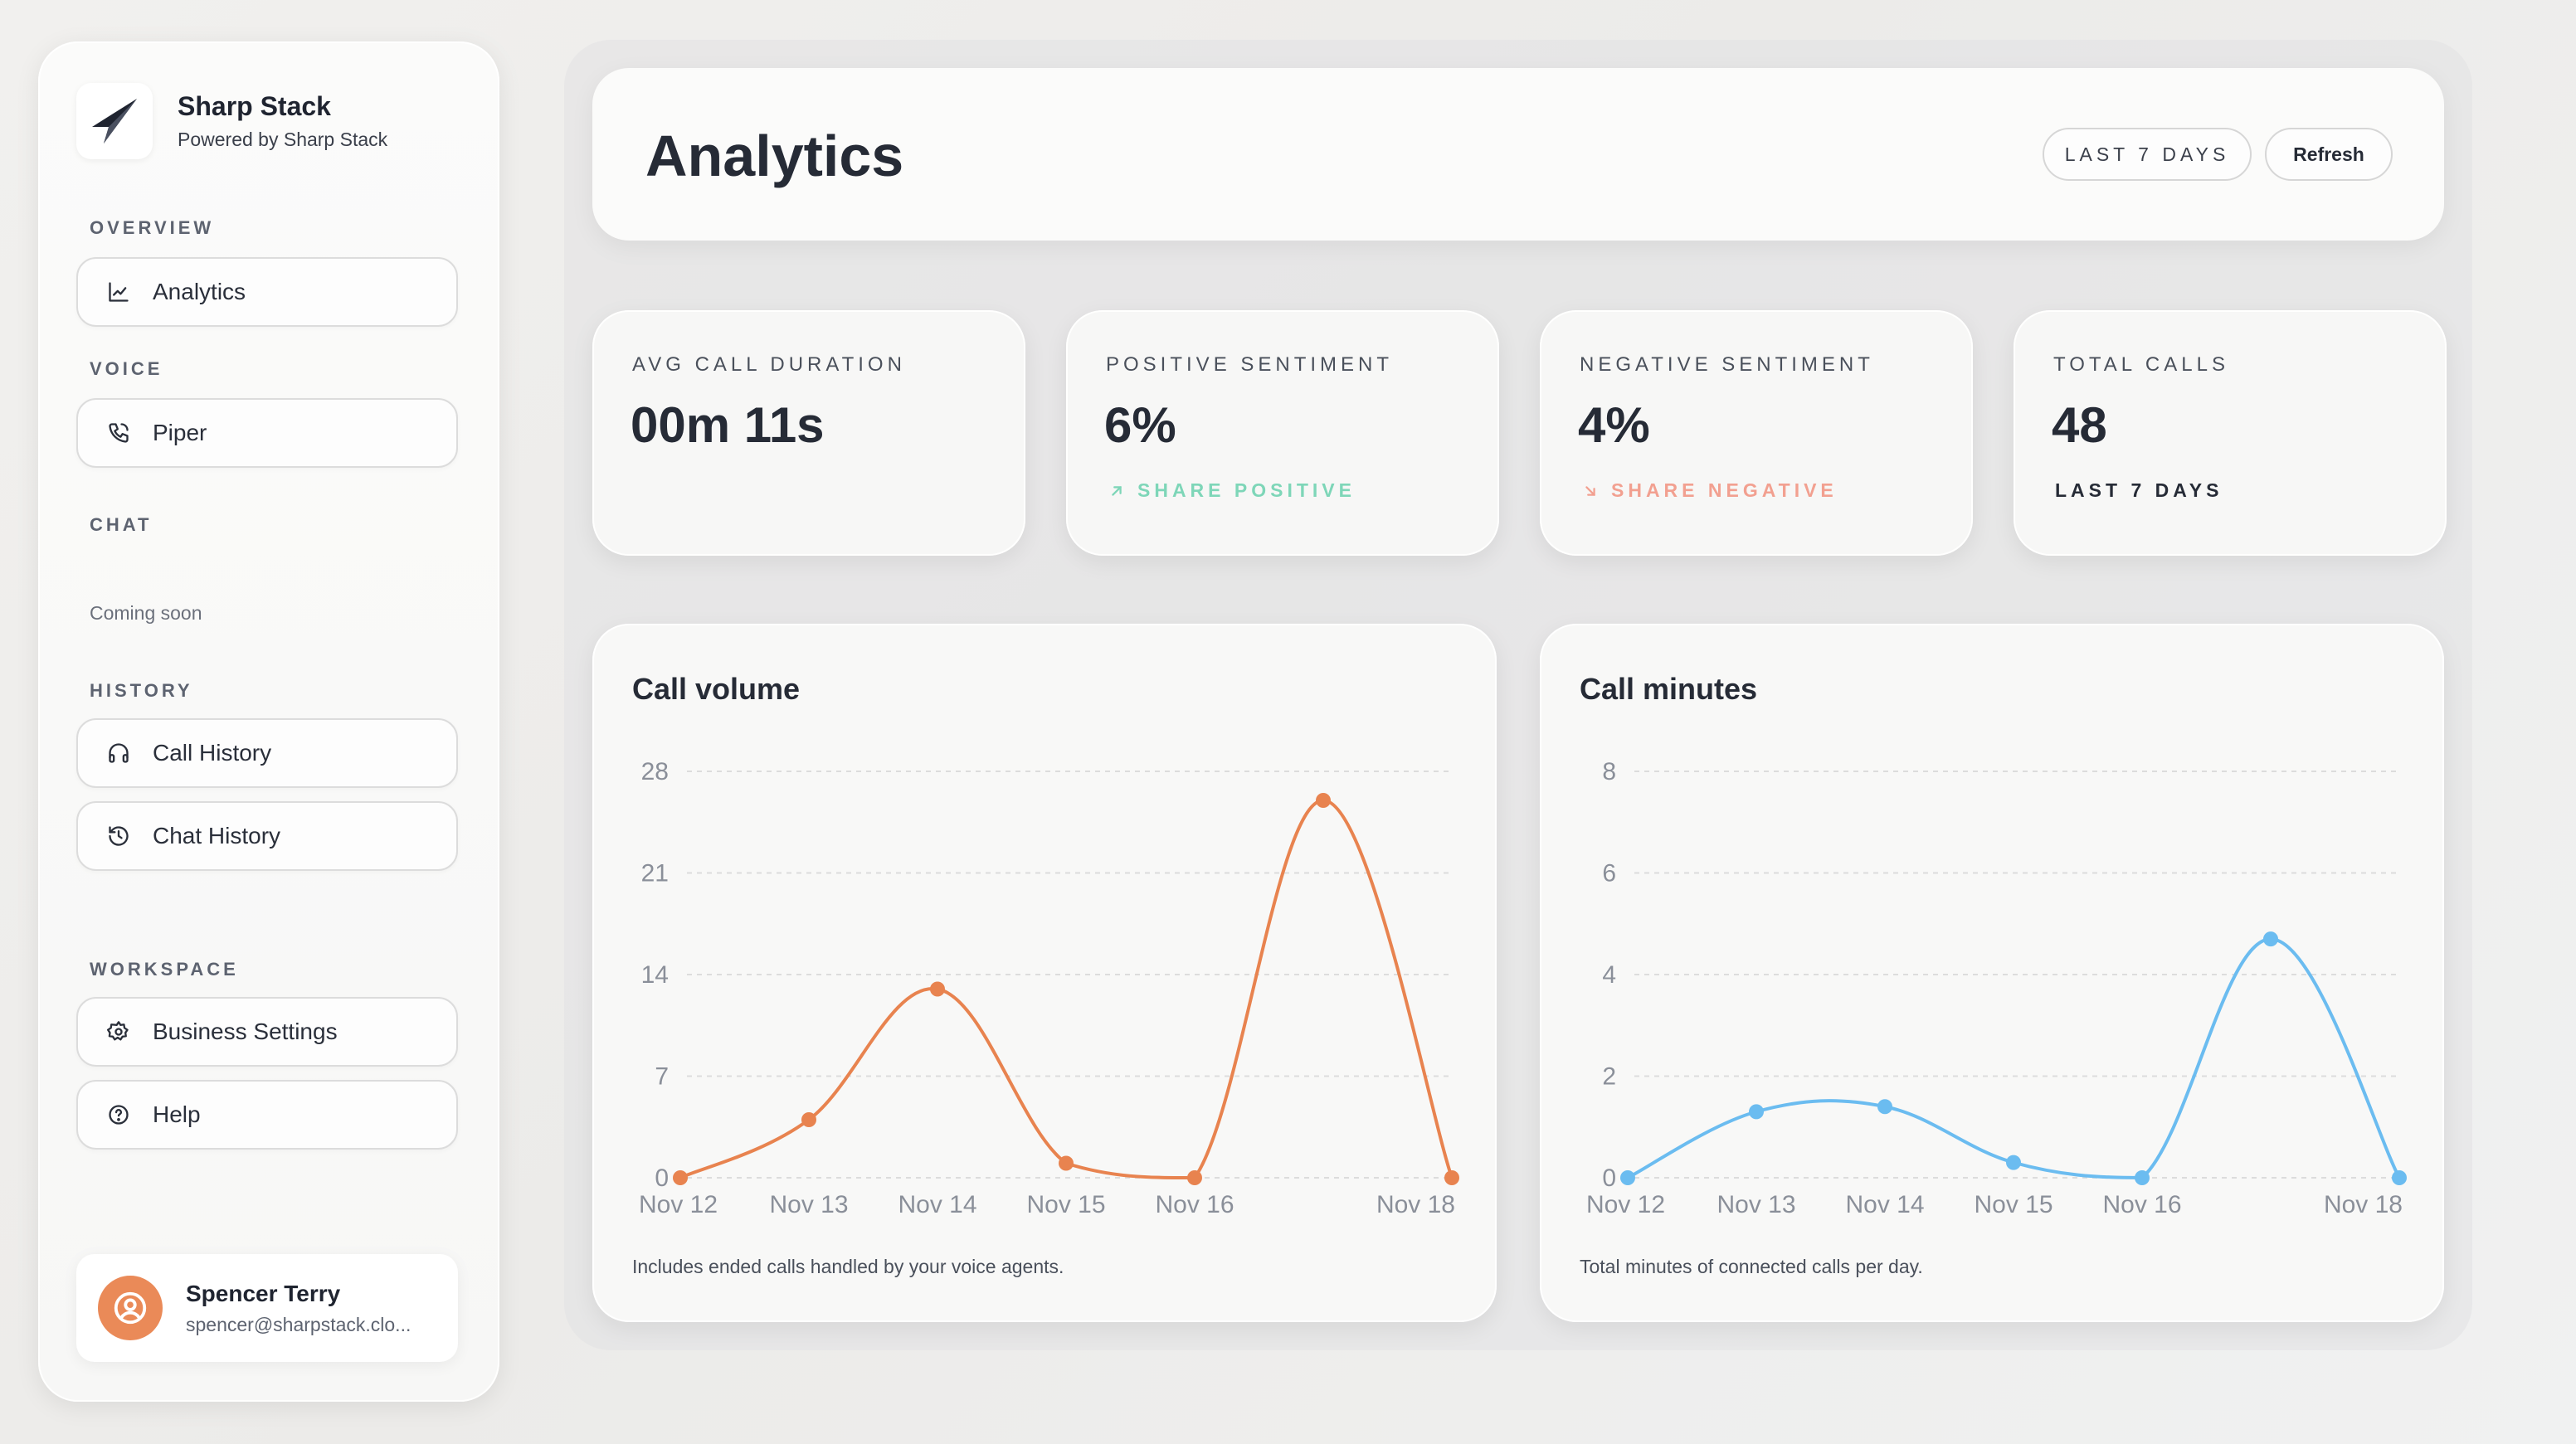 This screenshot has width=2576, height=1444. Describe the element at coordinates (283, 139) in the screenshot. I see `brand-subtitle: Powered by Sharp Stack` at that location.